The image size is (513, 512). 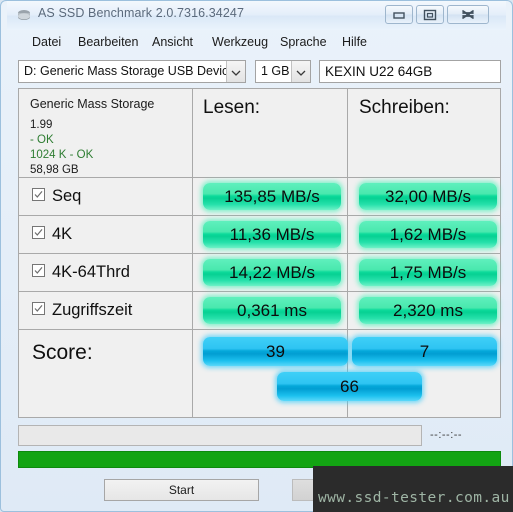 I want to click on device-alignment: 1024 K - OK, so click(x=62, y=155).